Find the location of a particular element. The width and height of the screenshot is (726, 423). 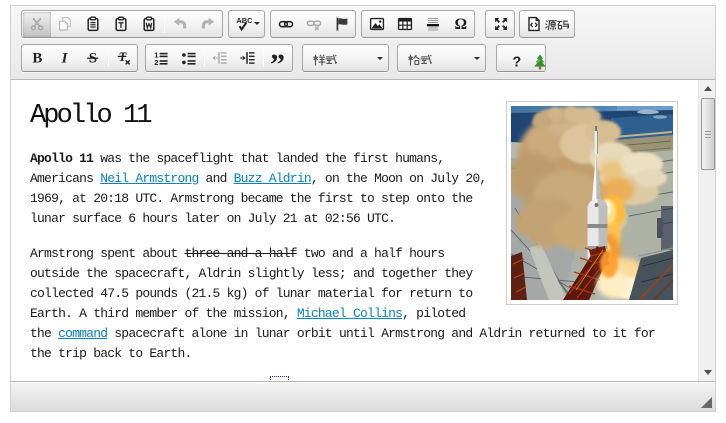

svg-text: ABC is located at coordinates (244, 20).